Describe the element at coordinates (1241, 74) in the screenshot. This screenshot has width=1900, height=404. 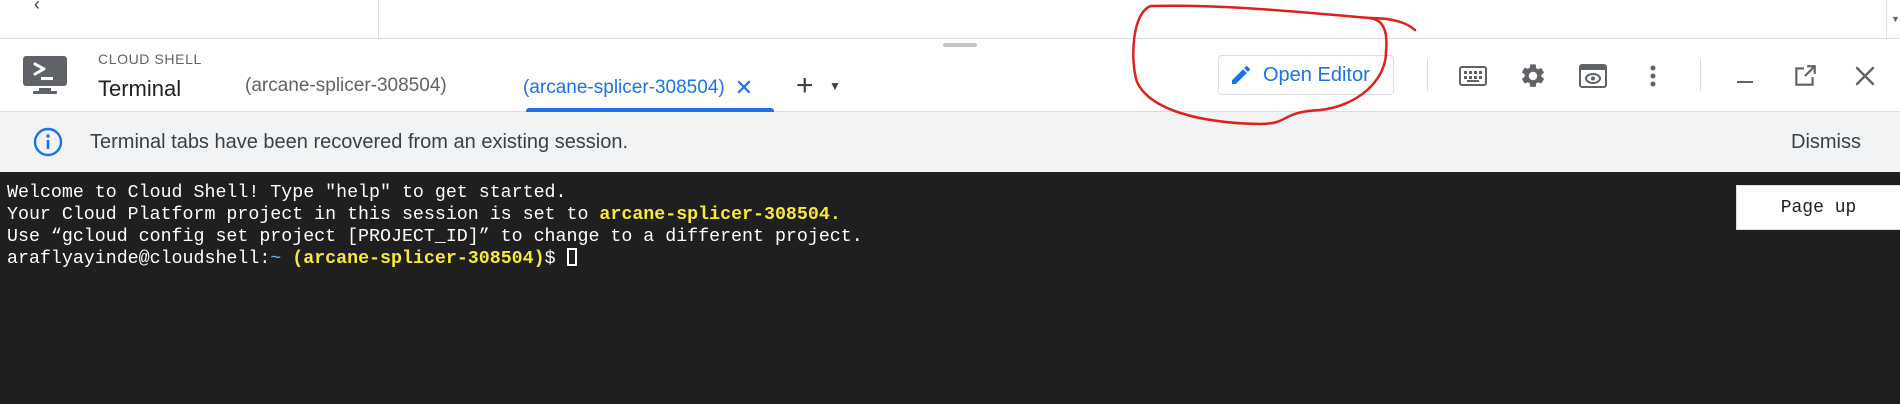
I see `pencil-edit-icon` at that location.